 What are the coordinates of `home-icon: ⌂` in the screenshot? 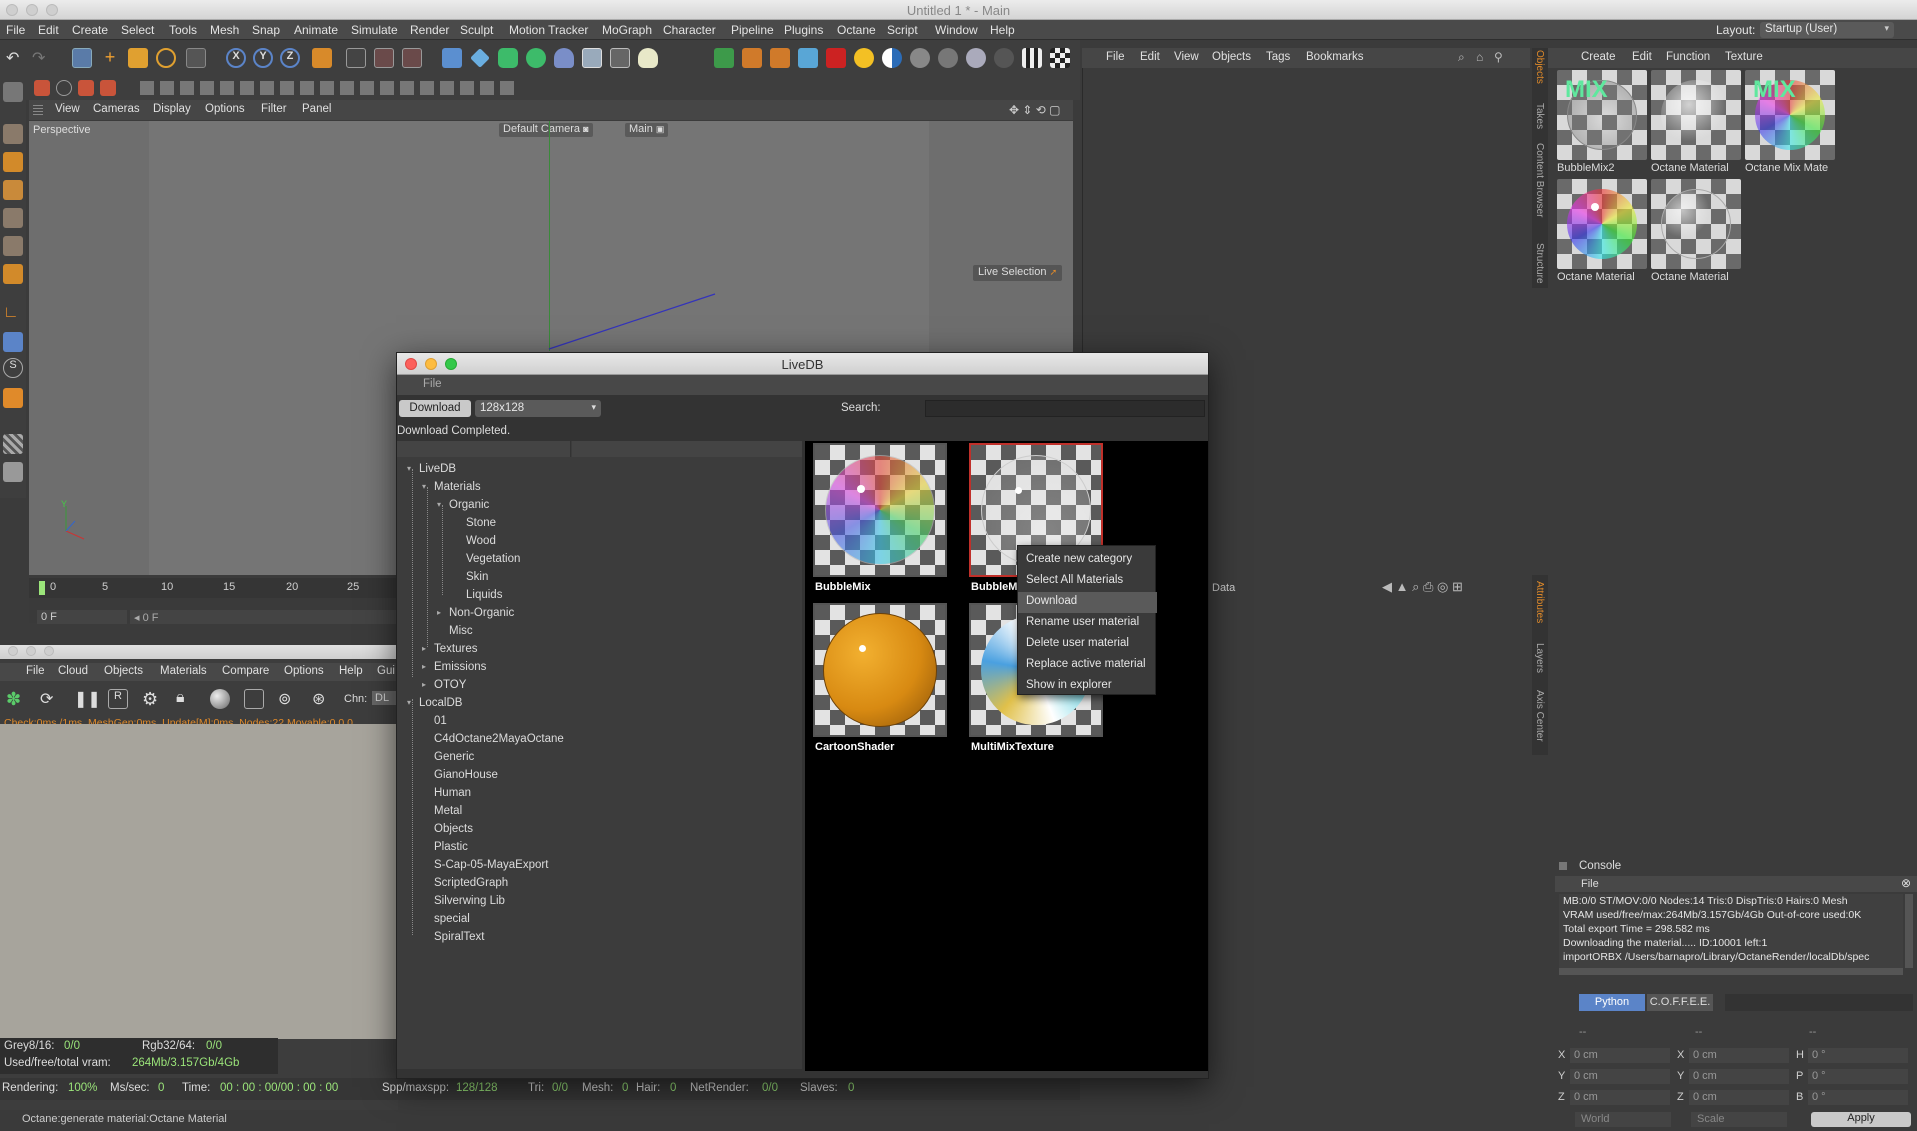 It's located at (1479, 57).